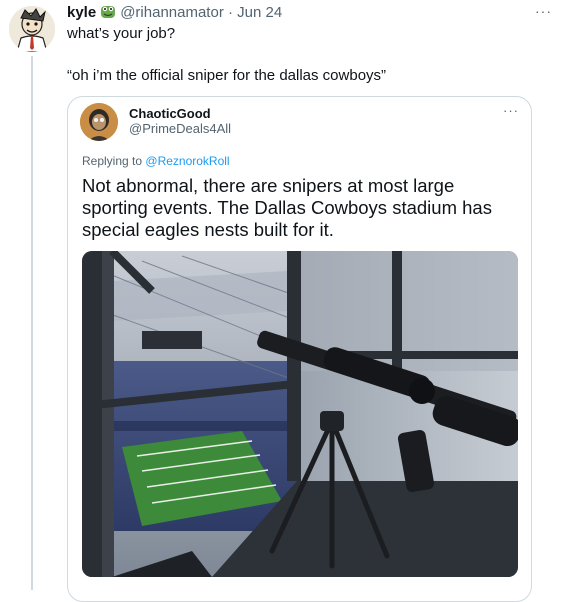 The image size is (567, 602). I want to click on author-avatar, so click(32, 29).